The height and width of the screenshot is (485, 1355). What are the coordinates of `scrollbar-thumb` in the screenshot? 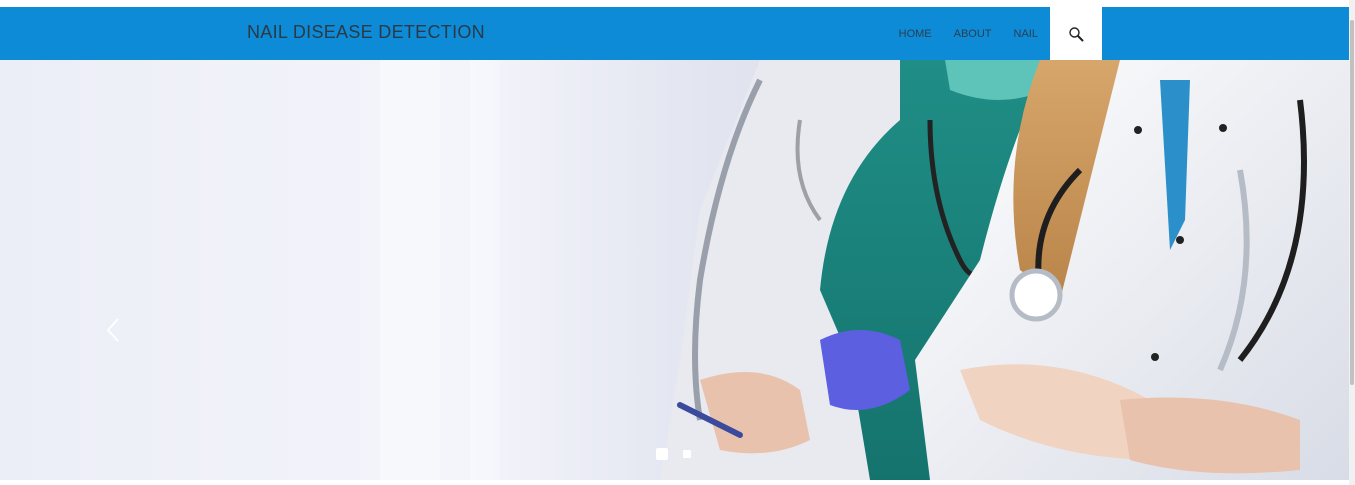 It's located at (1352, 202).